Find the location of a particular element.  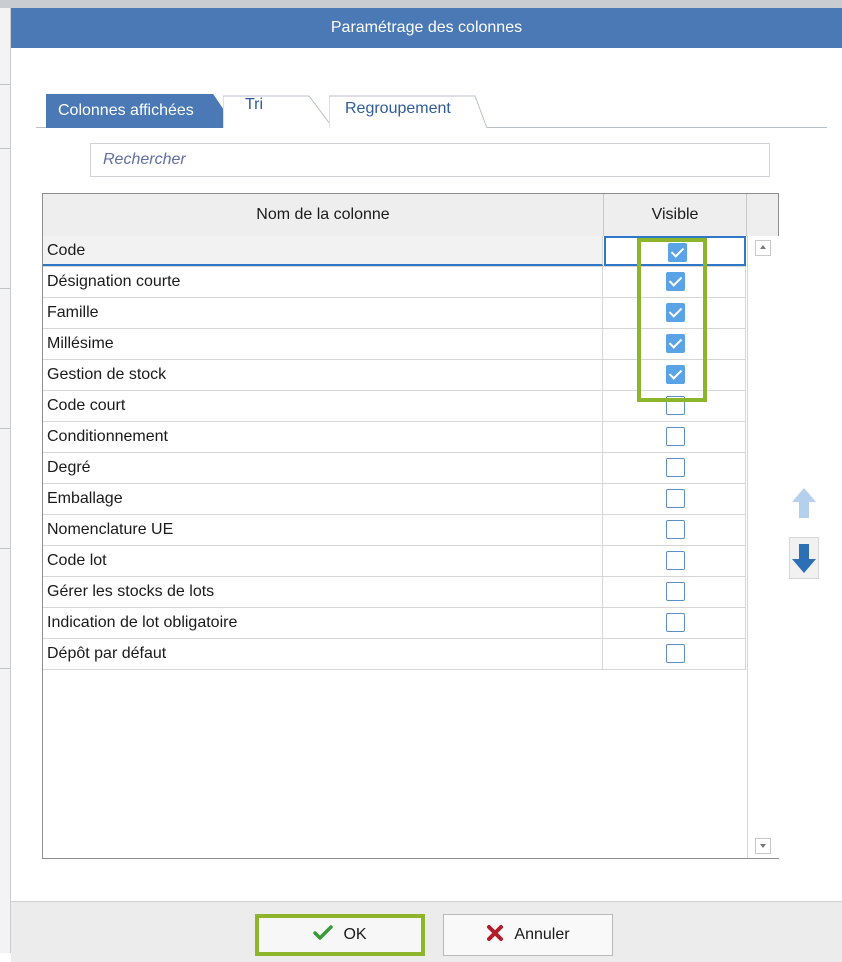

vertical-scrollbar is located at coordinates (763, 547).